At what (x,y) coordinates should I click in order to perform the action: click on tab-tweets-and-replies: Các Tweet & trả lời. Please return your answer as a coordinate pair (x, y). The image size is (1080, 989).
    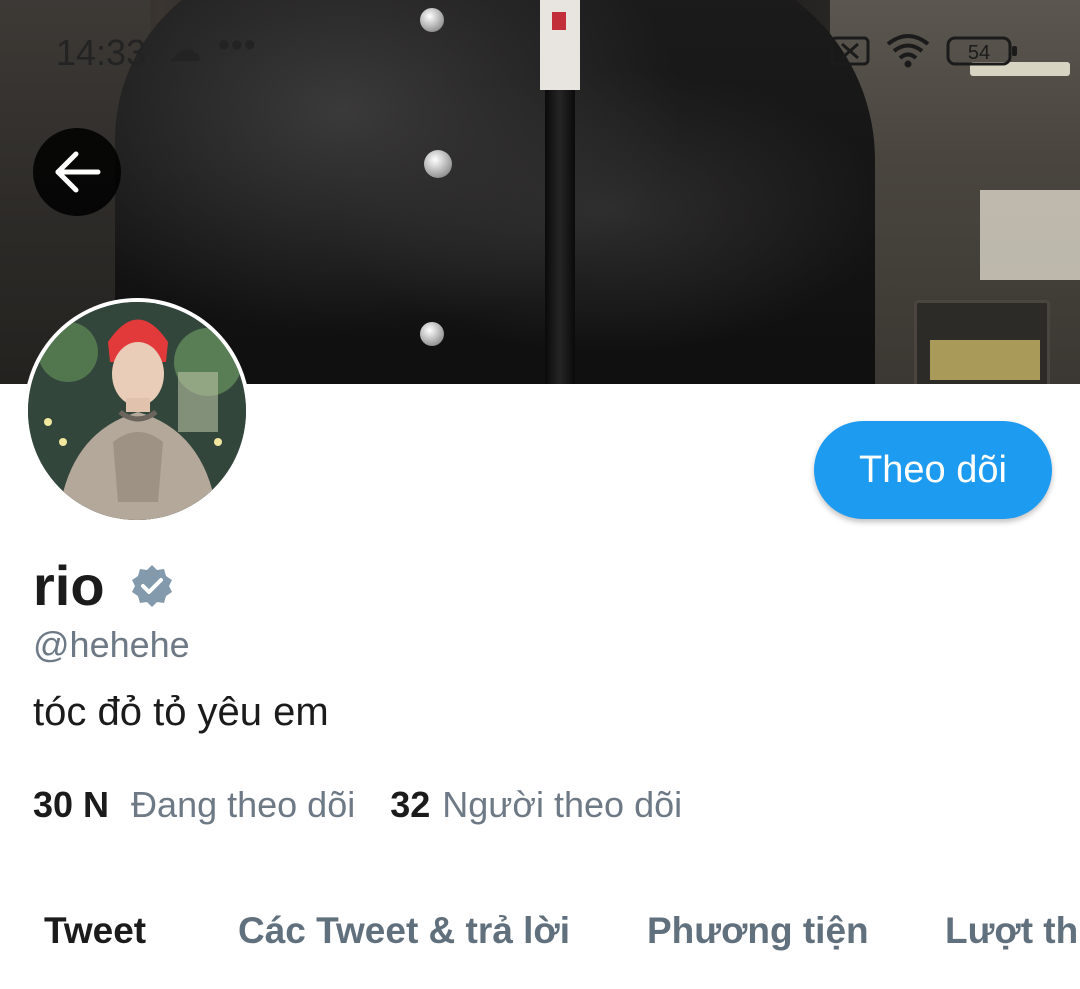
    Looking at the image, I should click on (404, 931).